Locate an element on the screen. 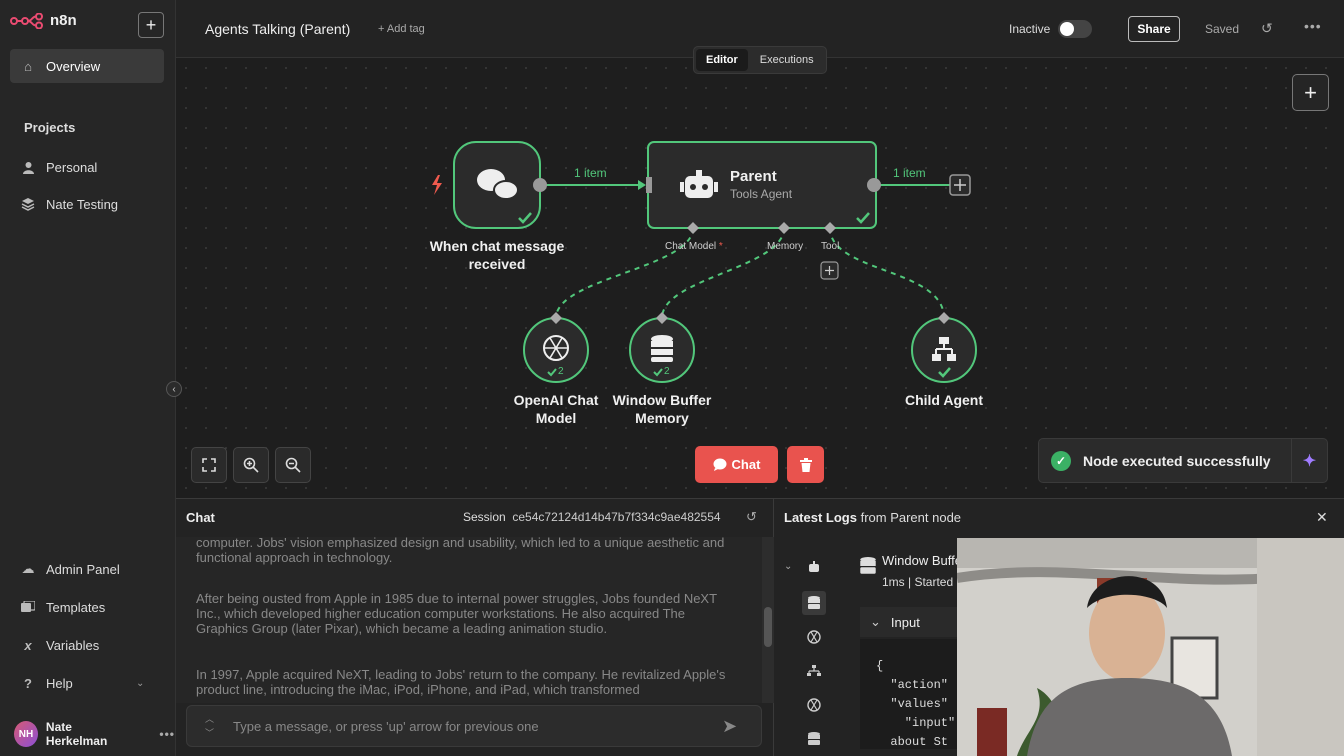 This screenshot has width=1344, height=756. collapse-sidebar-button: ‹ is located at coordinates (174, 389).